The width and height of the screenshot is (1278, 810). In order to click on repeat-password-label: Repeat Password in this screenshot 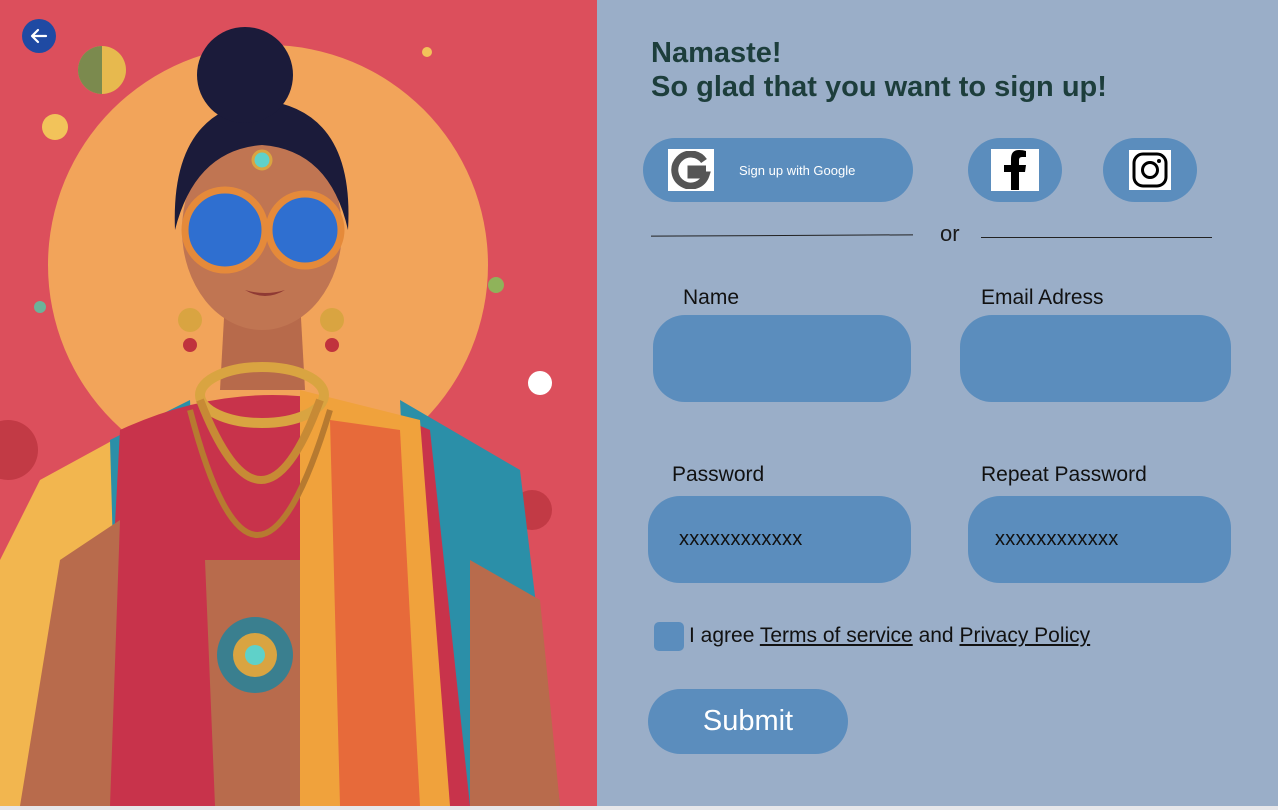, I will do `click(1064, 474)`.